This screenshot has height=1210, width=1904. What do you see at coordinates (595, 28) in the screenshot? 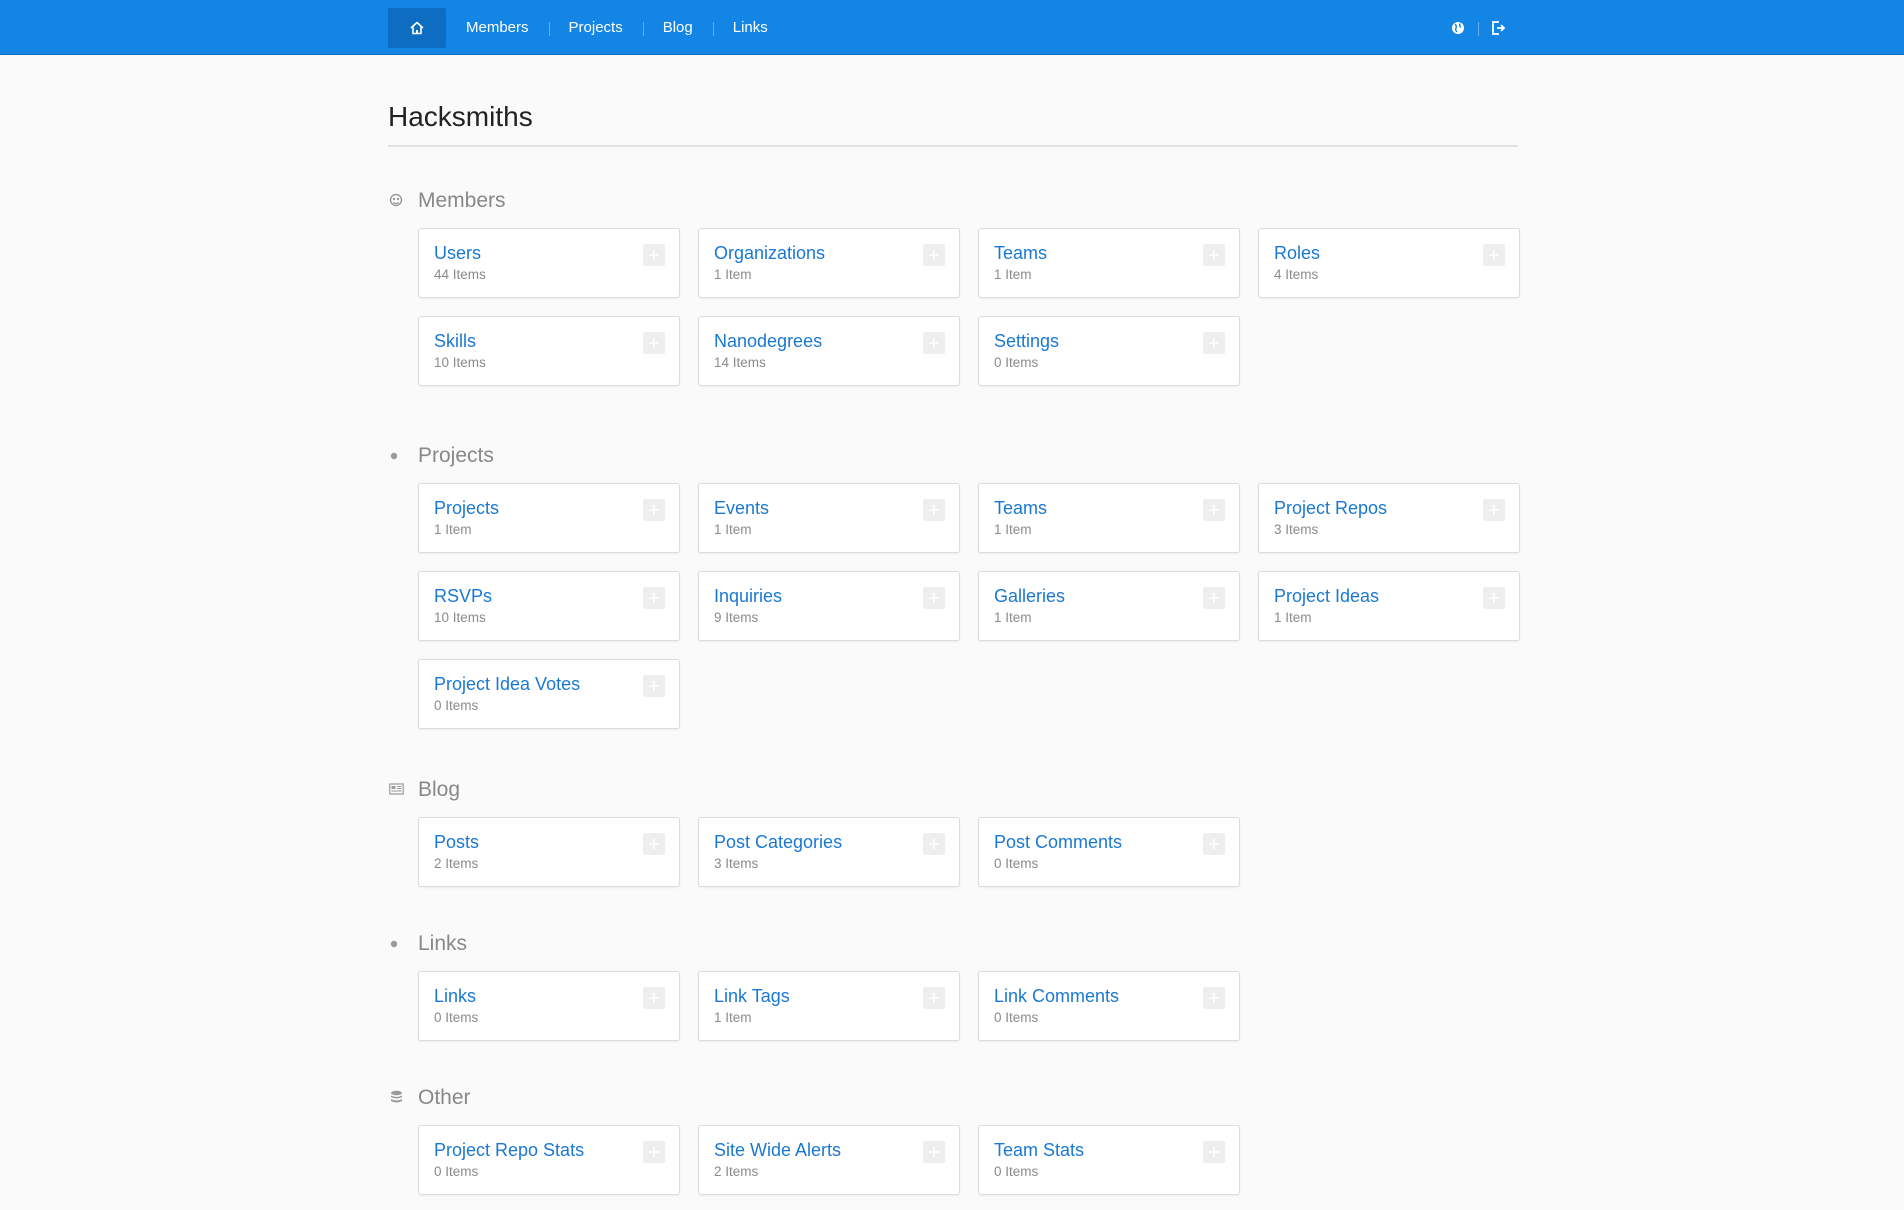
I see `nav-projects: Projects` at bounding box center [595, 28].